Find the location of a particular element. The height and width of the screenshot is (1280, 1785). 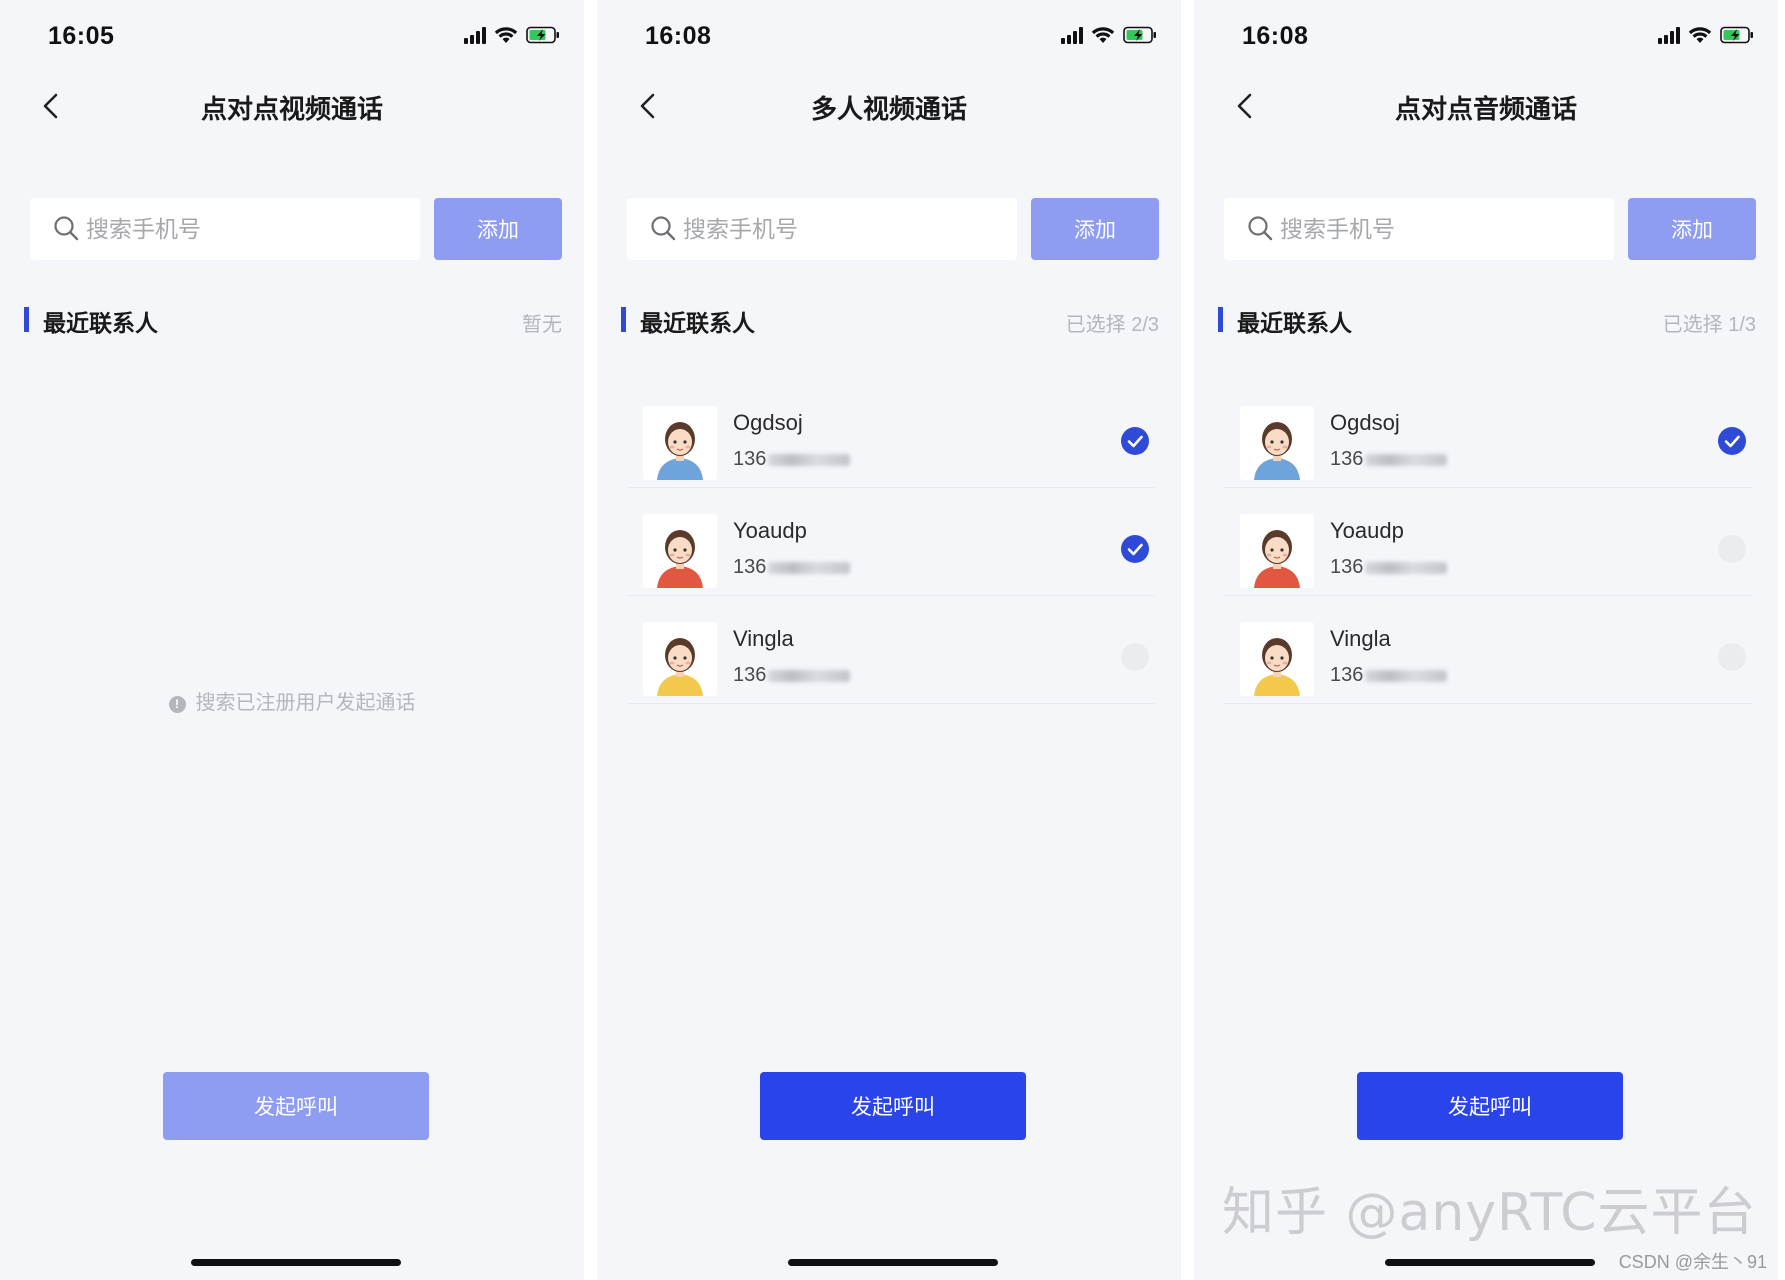

page-title: 多人视频通话 is located at coordinates (888, 109).